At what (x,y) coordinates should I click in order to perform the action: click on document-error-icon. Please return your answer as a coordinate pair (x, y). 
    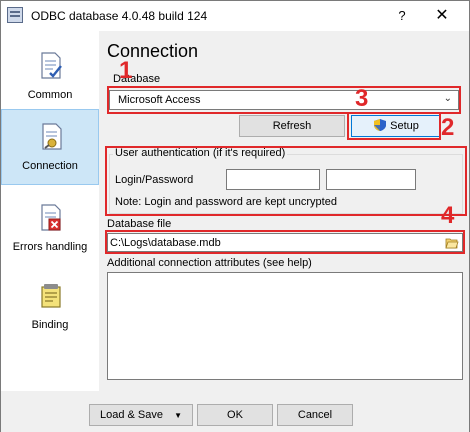
    Looking at the image, I should click on (51, 217).